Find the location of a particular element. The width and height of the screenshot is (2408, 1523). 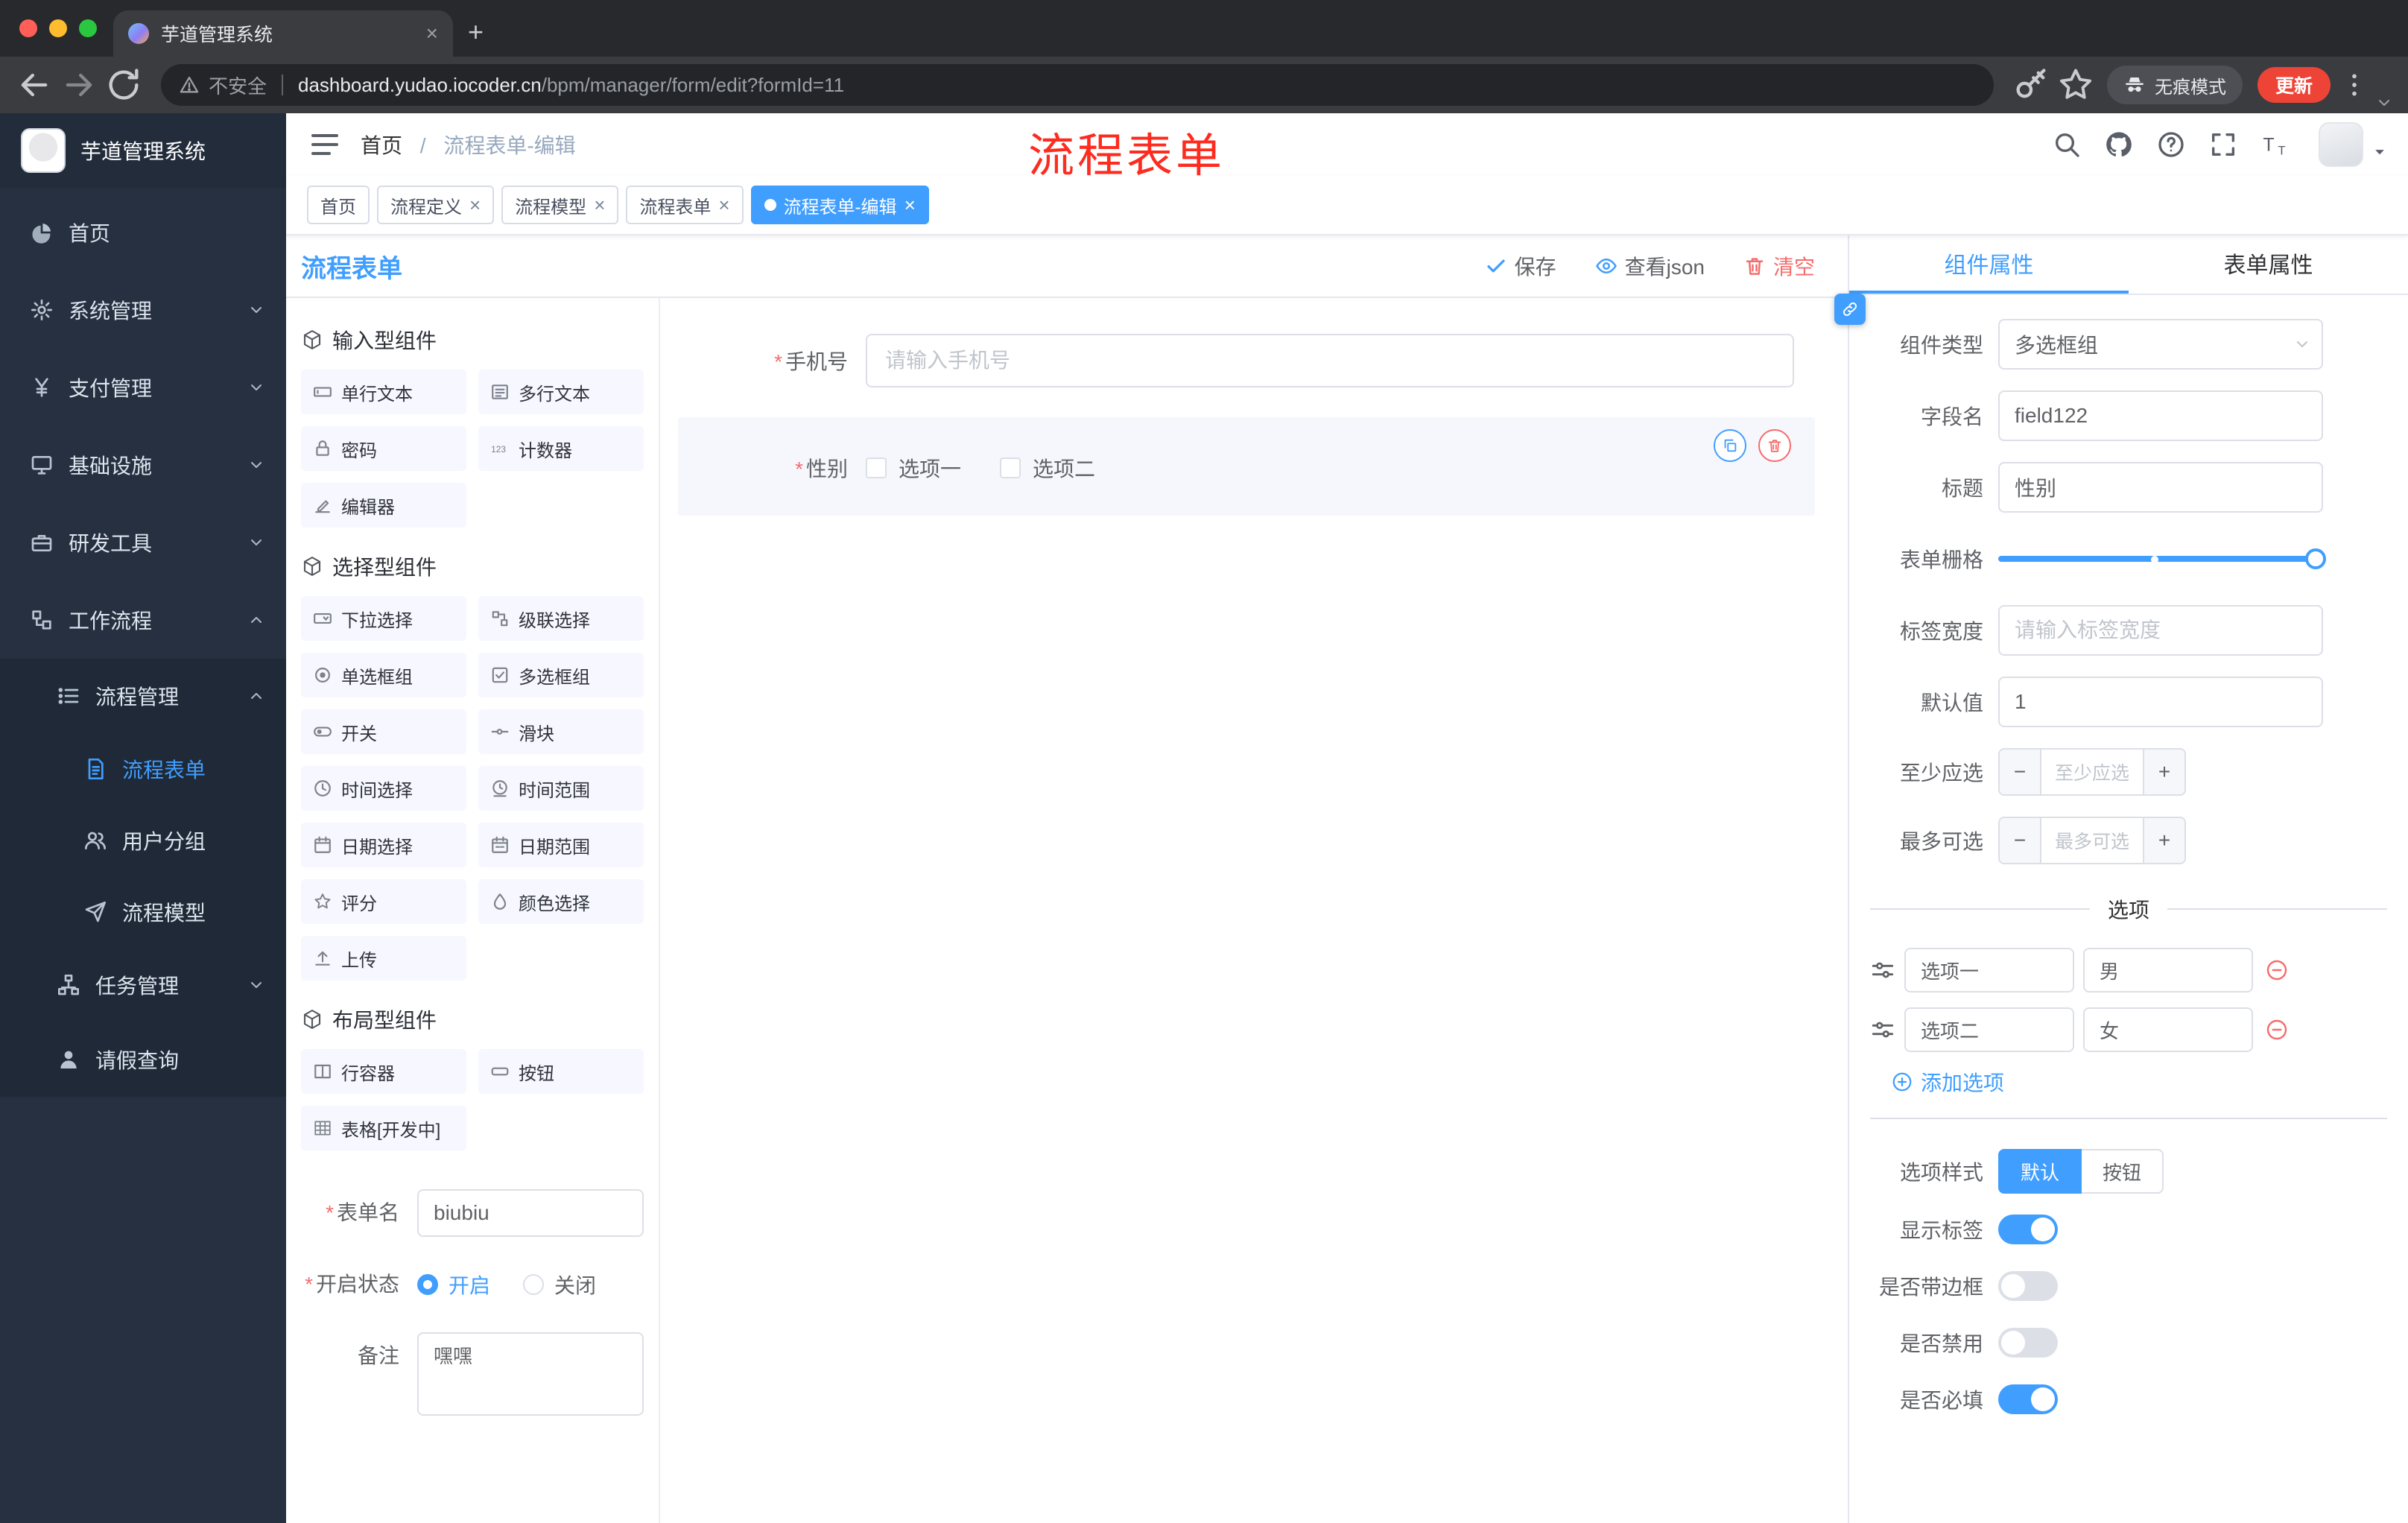

remark-textarea: 嘿嘿 is located at coordinates (530, 1374).